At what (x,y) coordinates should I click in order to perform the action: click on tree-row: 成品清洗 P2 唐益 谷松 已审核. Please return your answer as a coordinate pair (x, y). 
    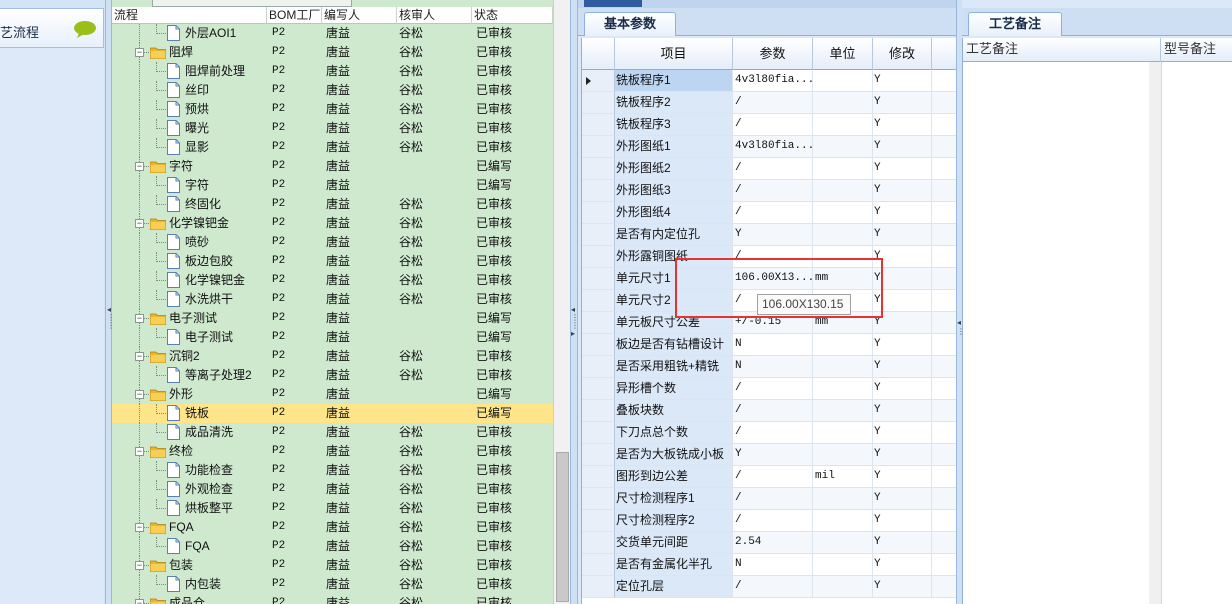
    Looking at the image, I should click on (332, 432).